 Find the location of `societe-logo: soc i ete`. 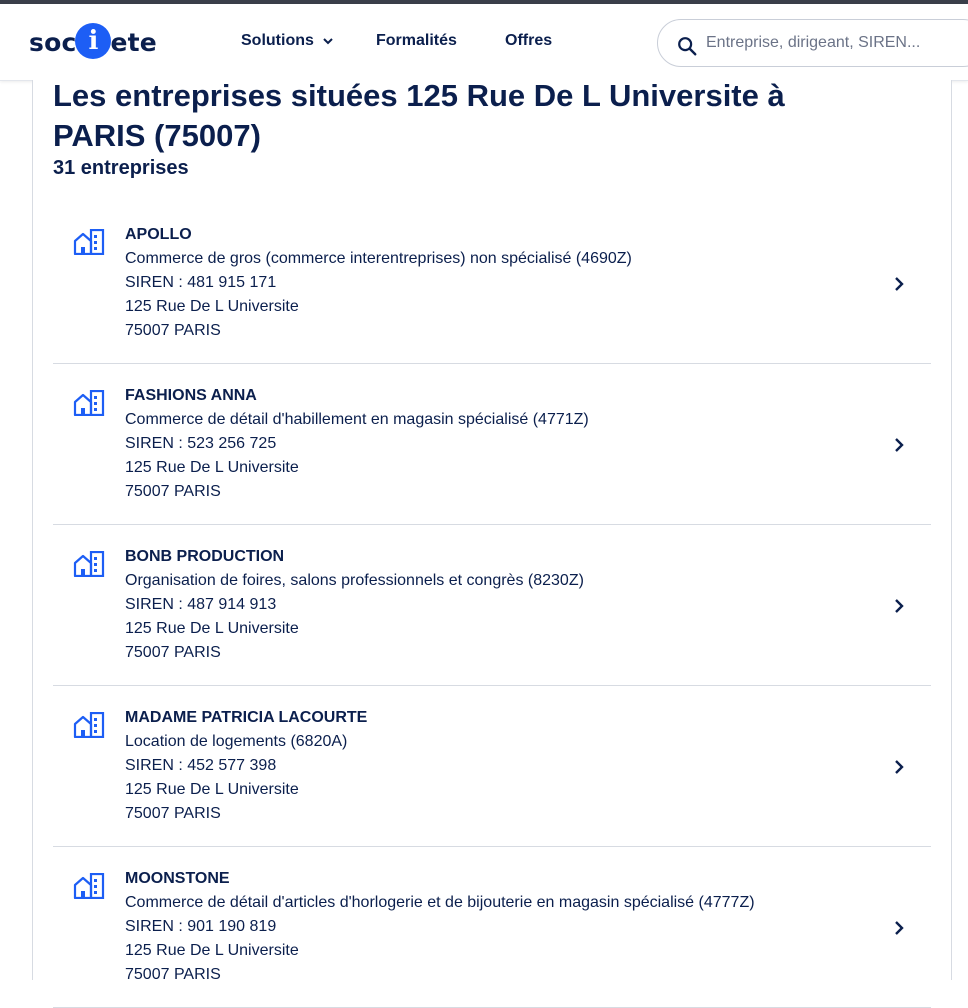

societe-logo: soc i ete is located at coordinates (93, 42).